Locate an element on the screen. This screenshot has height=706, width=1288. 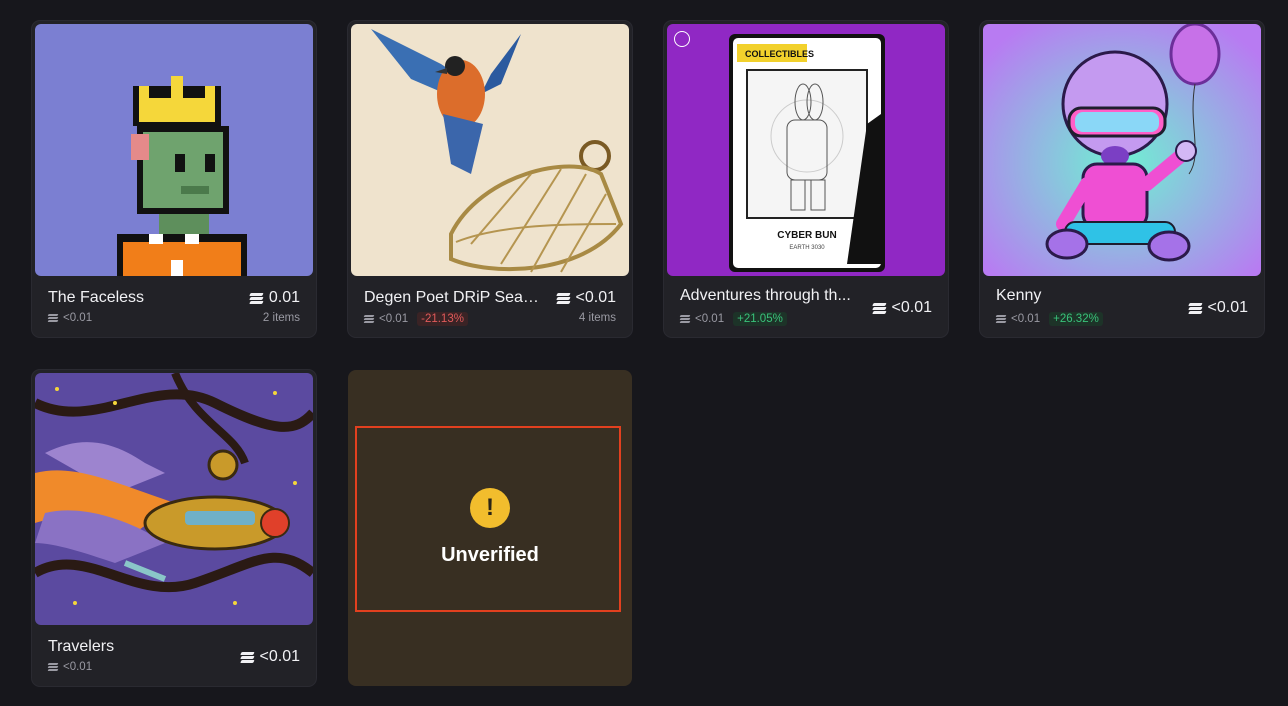
floor-price: <0.01 +21.05% is located at coordinates (733, 319).